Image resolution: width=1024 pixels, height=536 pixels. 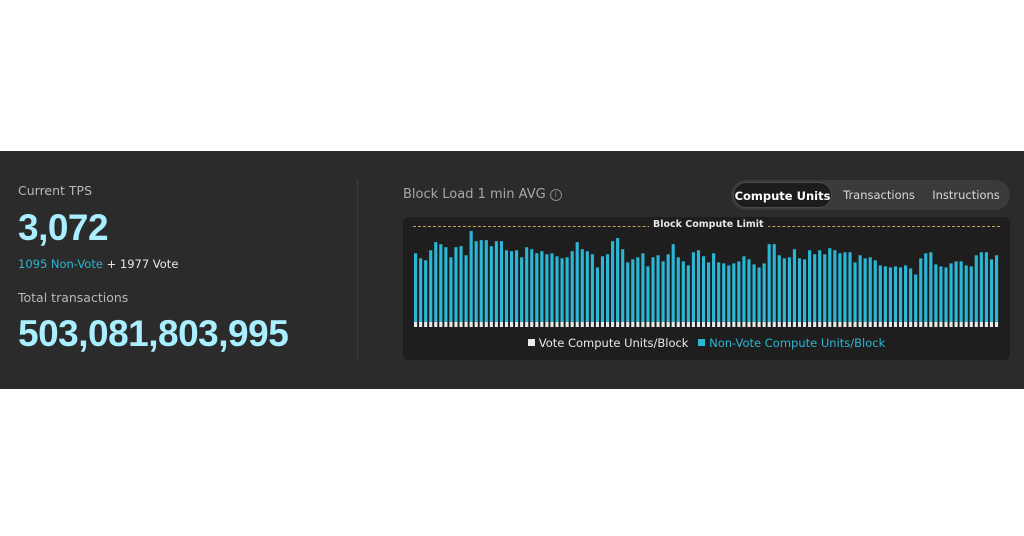 What do you see at coordinates (474, 194) in the screenshot?
I see `chart-title-text: Block Load 1 min AVG` at bounding box center [474, 194].